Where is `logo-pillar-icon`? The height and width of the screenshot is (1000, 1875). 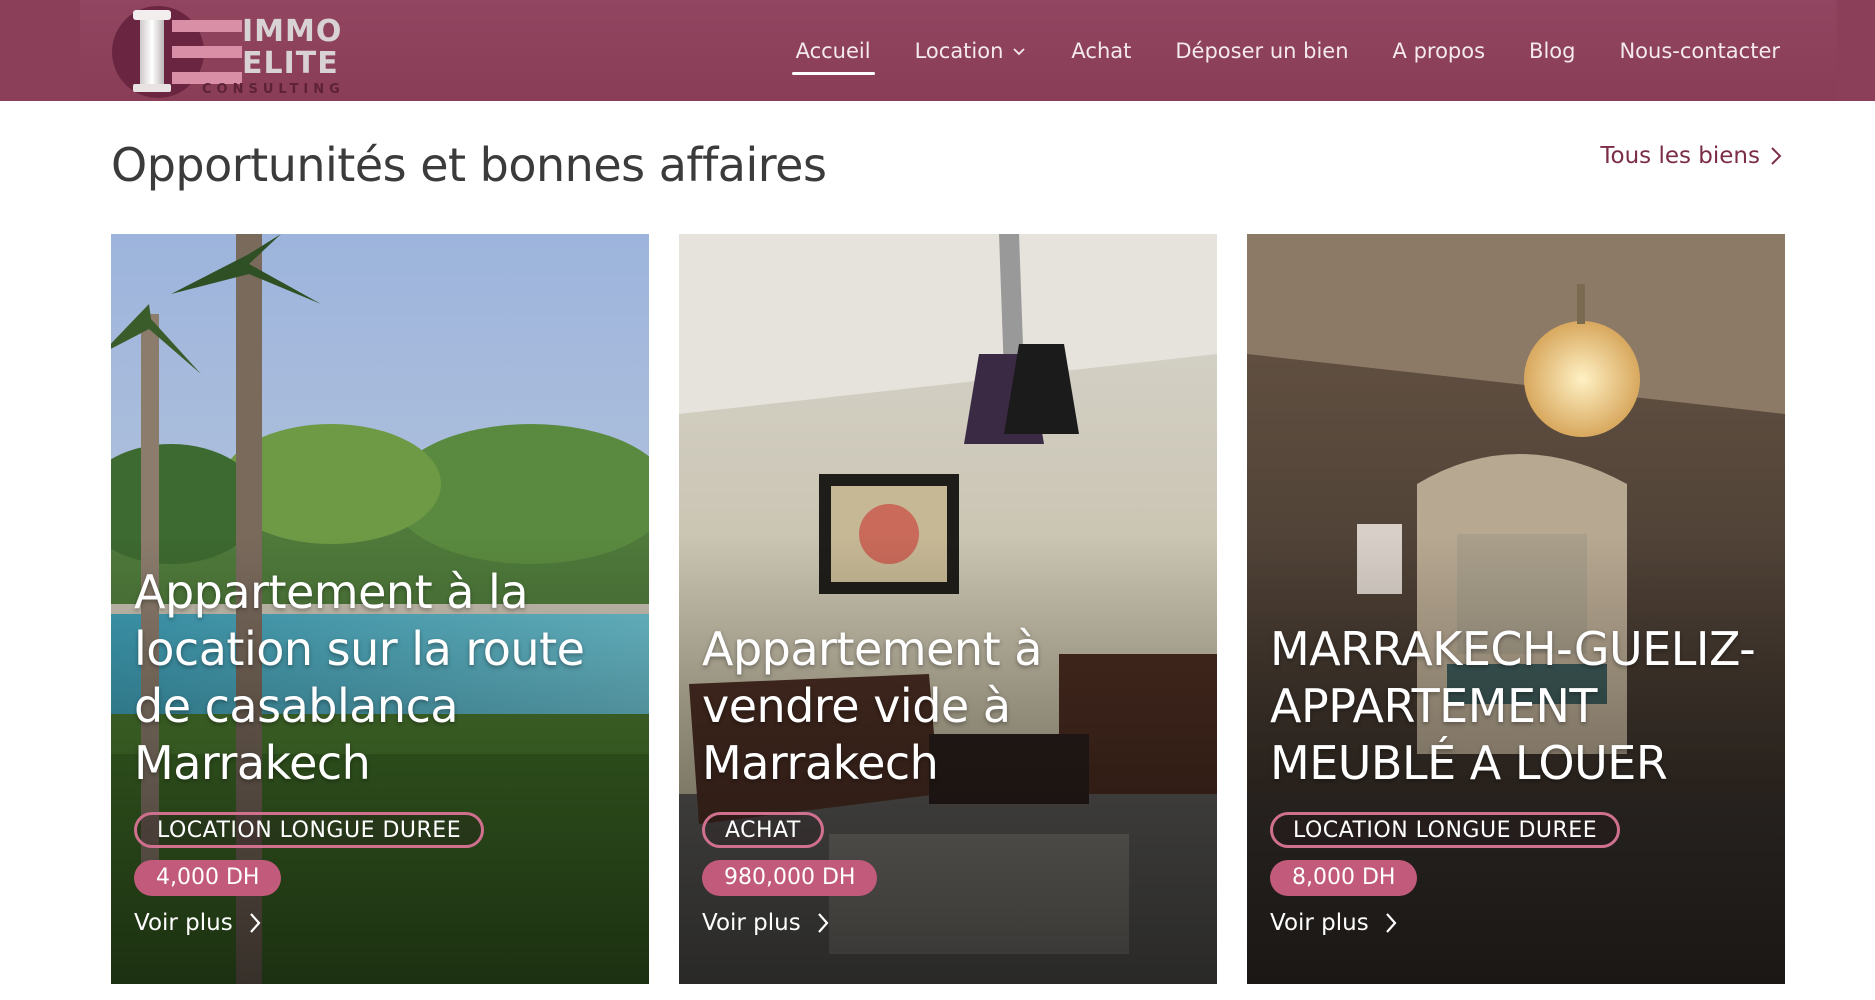
logo-pillar-icon is located at coordinates (152, 51).